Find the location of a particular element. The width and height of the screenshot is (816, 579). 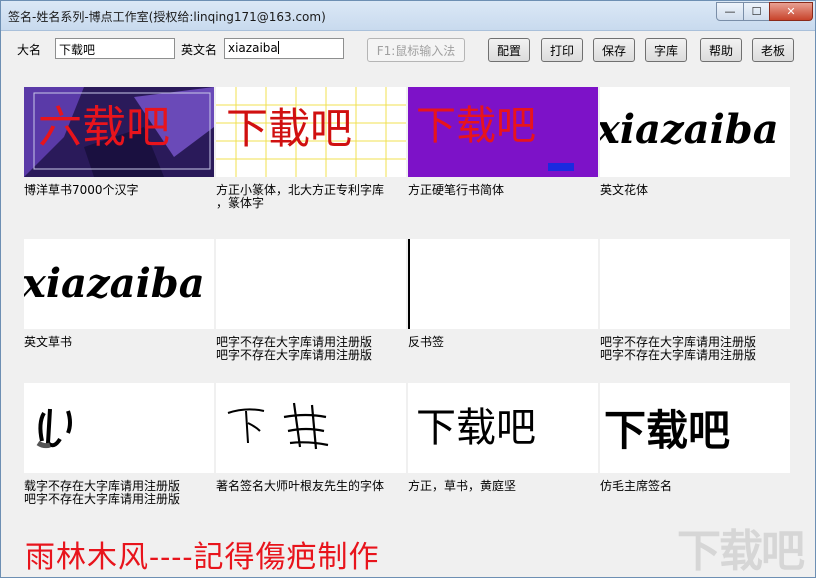

f1-mouse-input-button: F1:鼠标输入法 is located at coordinates (416, 50).